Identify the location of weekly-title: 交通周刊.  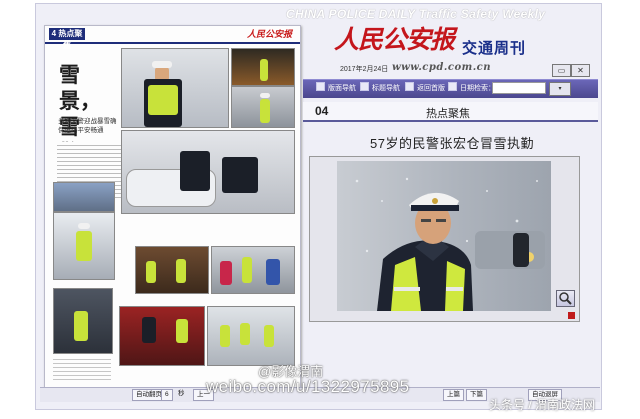
(494, 48).